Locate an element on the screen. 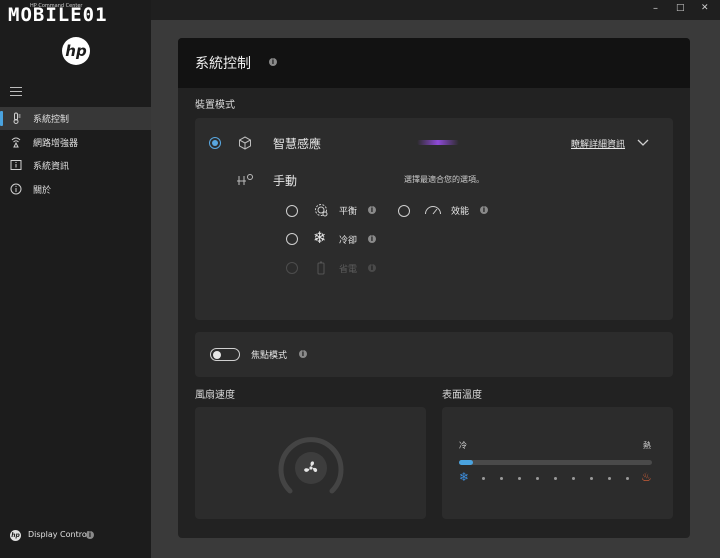  app-title: HP Command Center is located at coordinates (56, 6).